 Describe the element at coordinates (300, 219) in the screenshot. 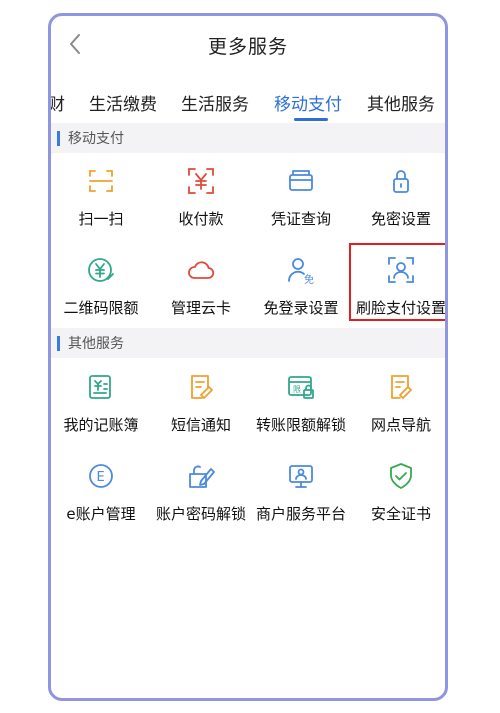

I see `grid-item-label: 凭证查询` at that location.